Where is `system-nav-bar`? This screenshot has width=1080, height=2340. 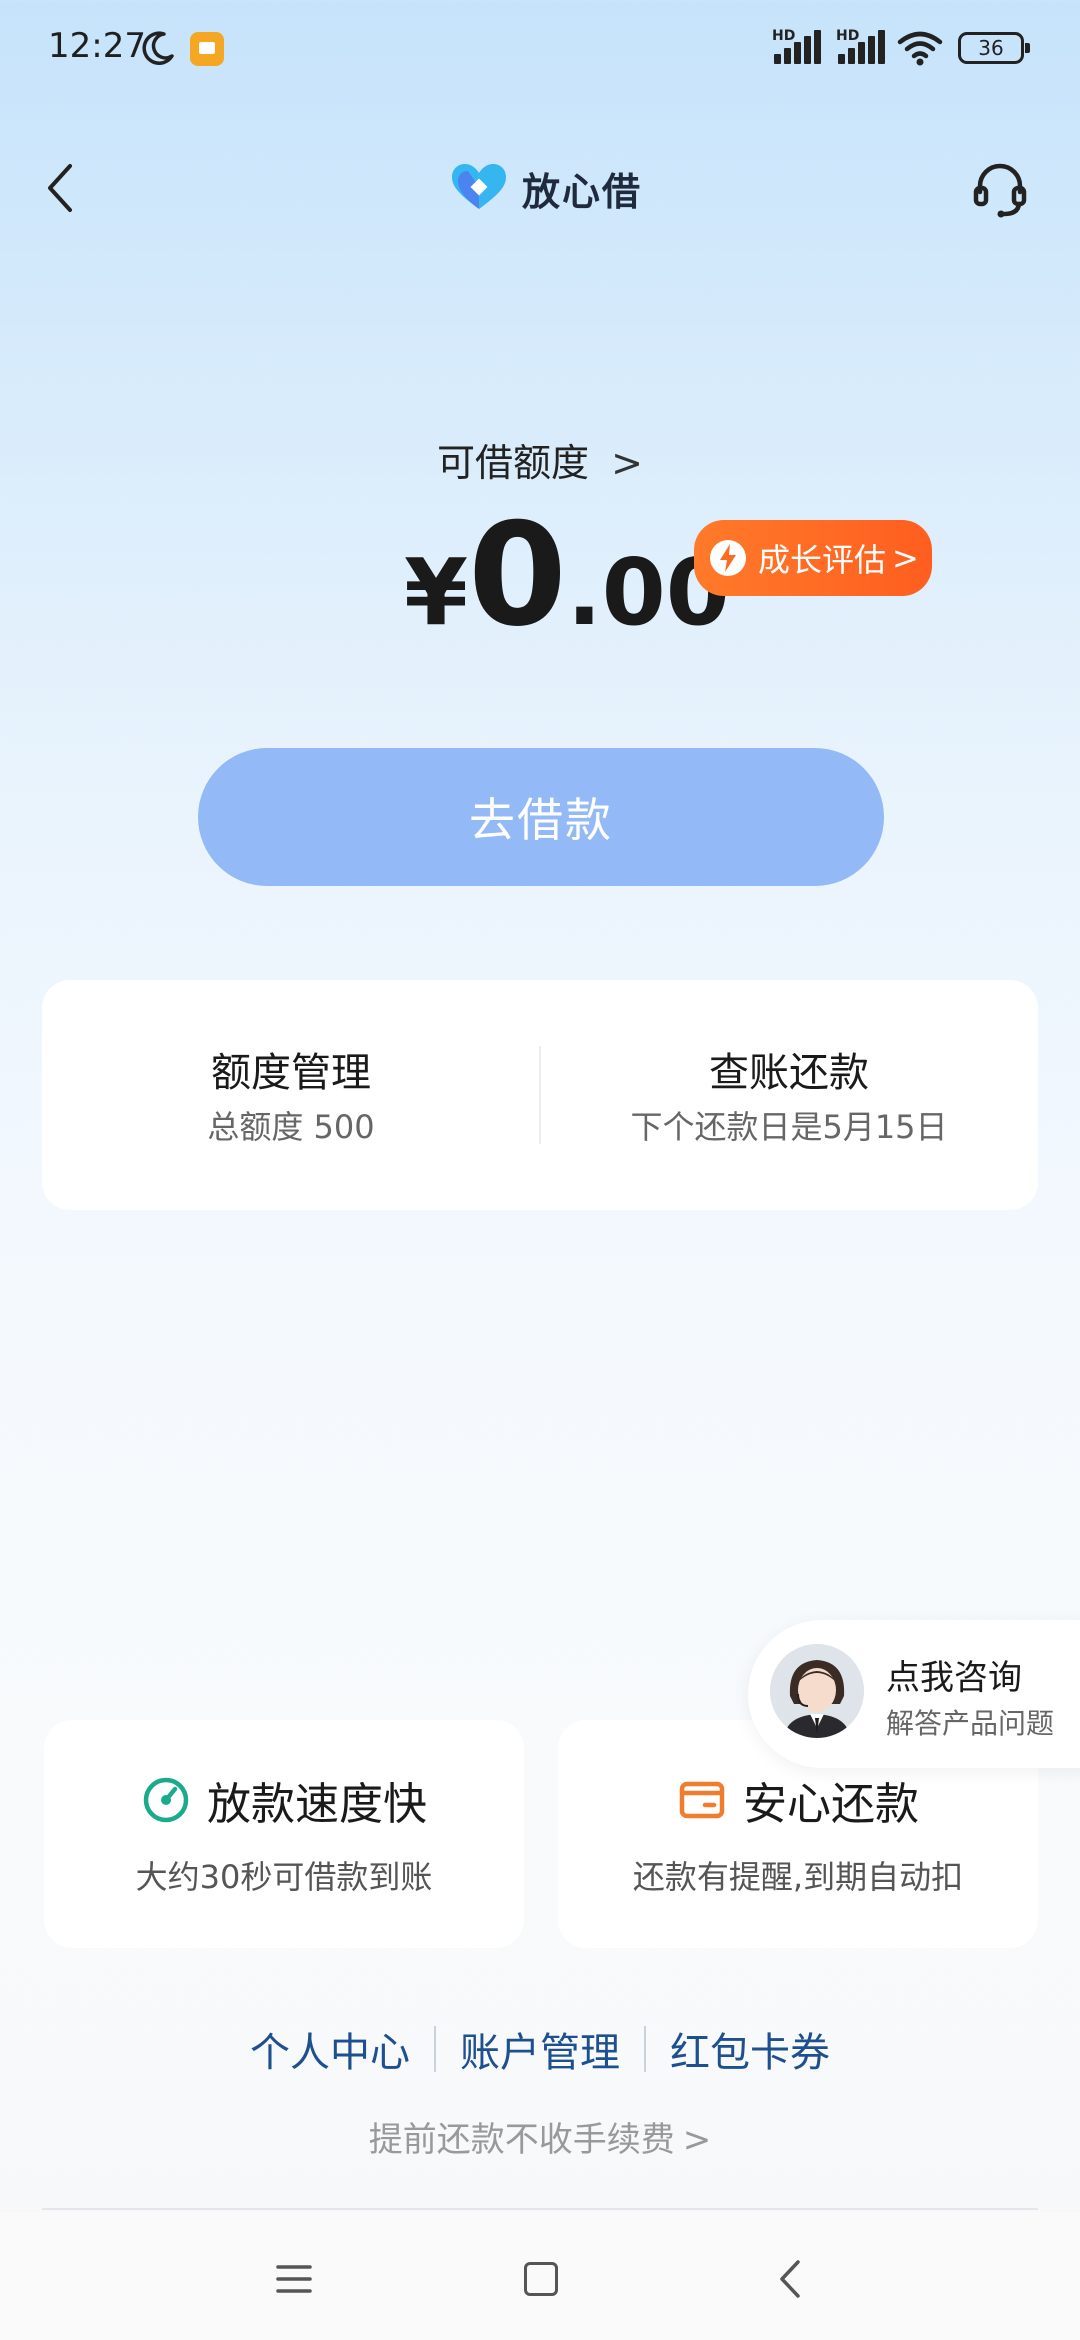 system-nav-bar is located at coordinates (540, 2276).